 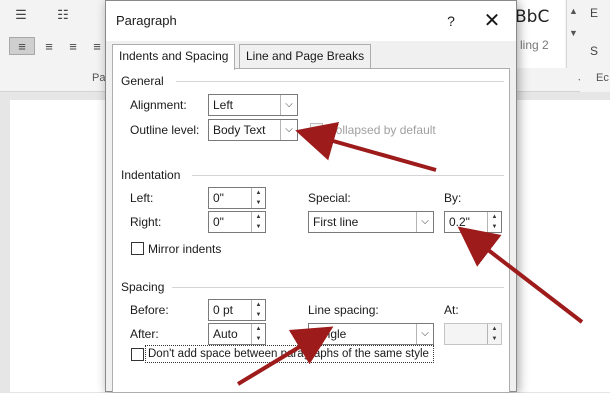 What do you see at coordinates (594, 51) in the screenshot?
I see `select-glyph: S` at bounding box center [594, 51].